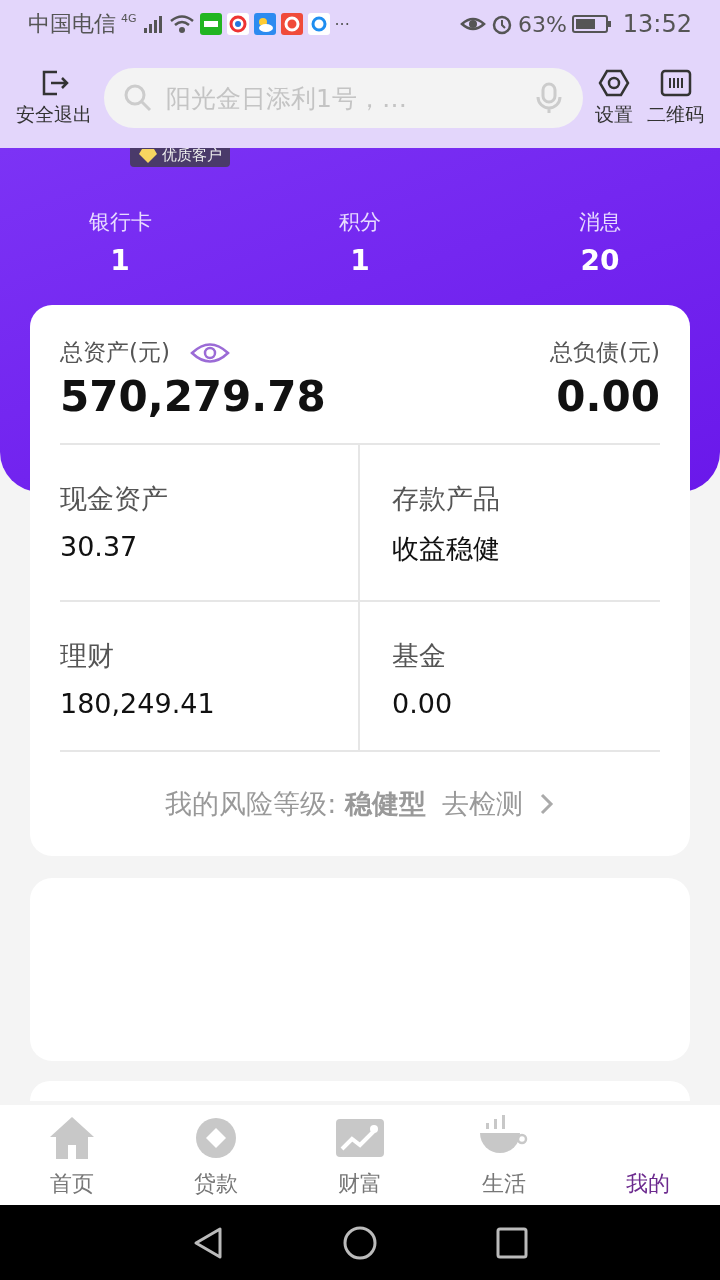 The height and width of the screenshot is (1280, 720). I want to click on wifi-icon, so click(181, 24).